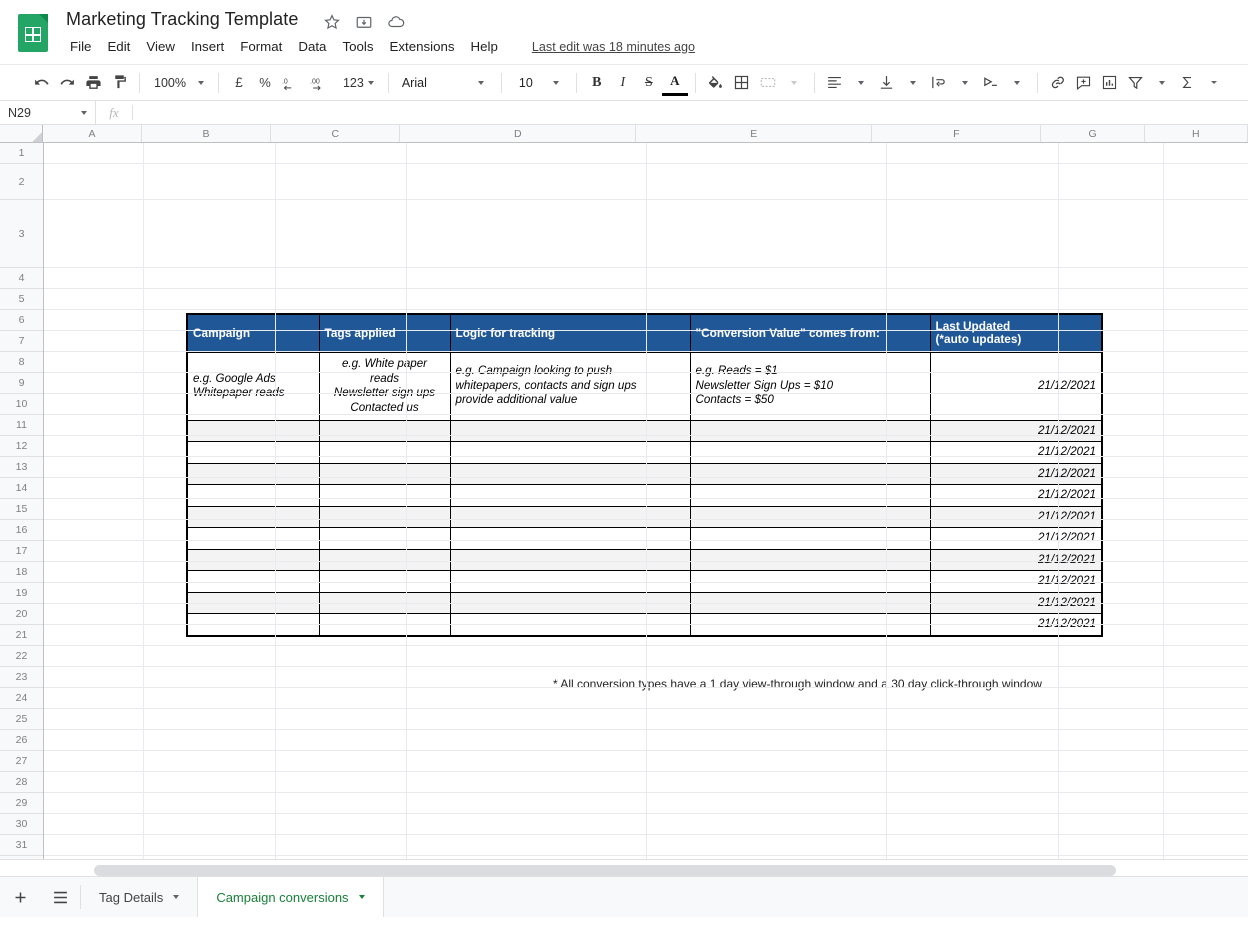 This screenshot has width=1248, height=925. Describe the element at coordinates (261, 46) in the screenshot. I see `menu-item-format: Format` at that location.